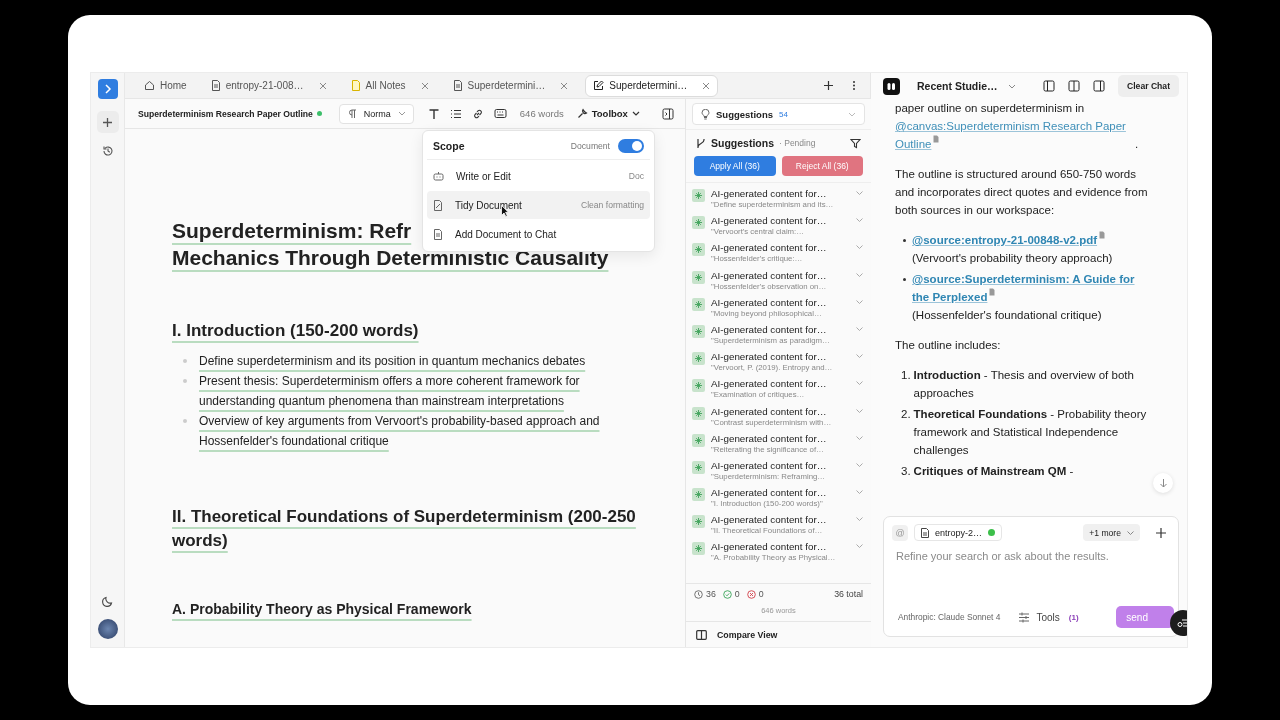  Describe the element at coordinates (438, 234) in the screenshot. I see `document-icon` at that location.